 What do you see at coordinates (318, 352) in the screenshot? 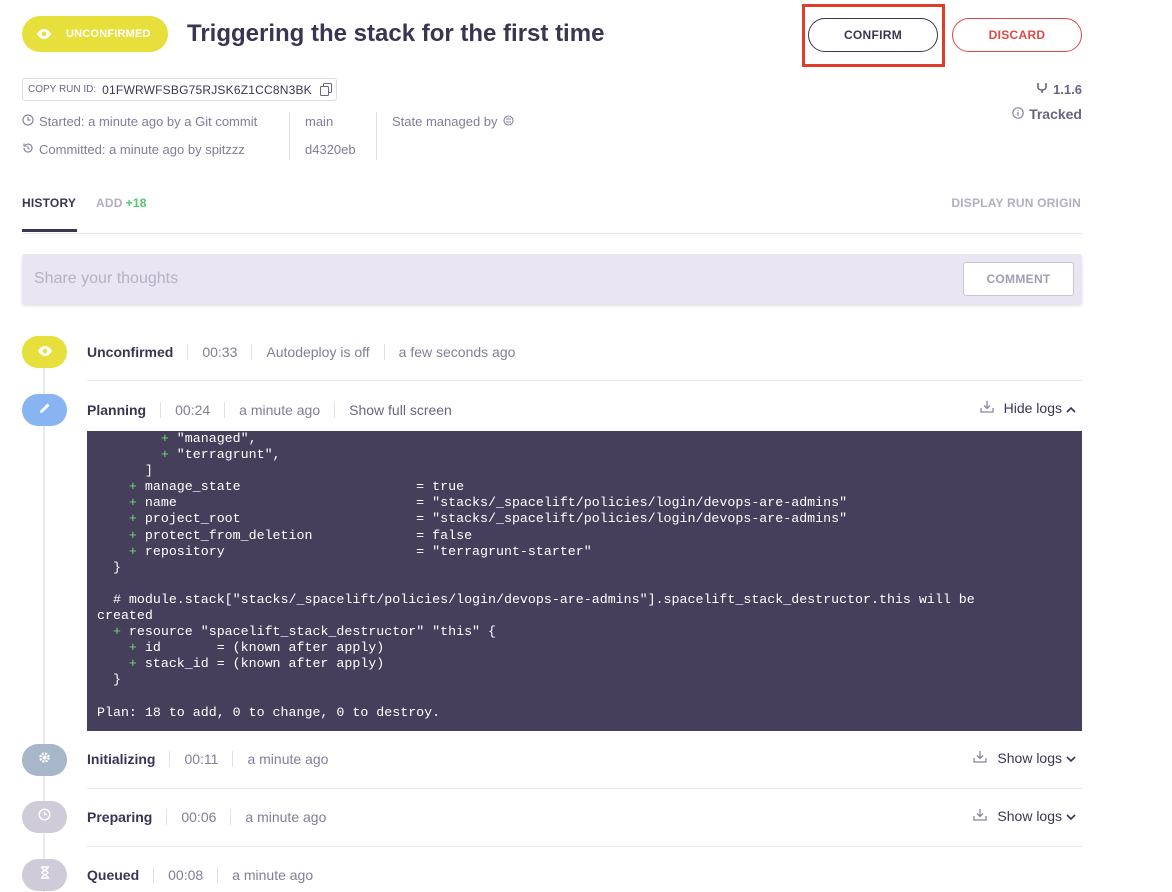
I see `autodeploy-status: Autodeploy is off` at bounding box center [318, 352].